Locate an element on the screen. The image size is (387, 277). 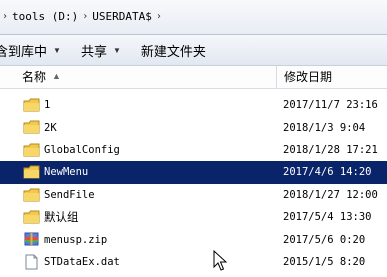
list-item: menusp.zip 2017/5/6 0:20 is located at coordinates (193, 239).